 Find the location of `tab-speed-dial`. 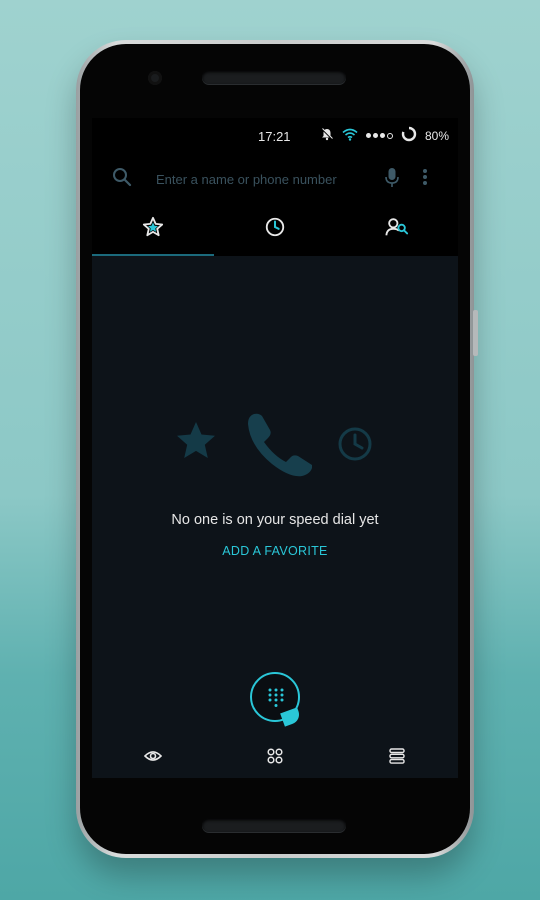

tab-speed-dial is located at coordinates (153, 229).